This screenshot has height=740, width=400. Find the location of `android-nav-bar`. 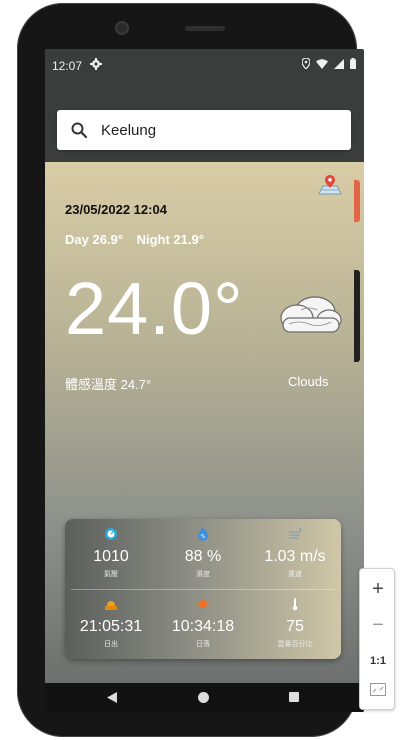

android-nav-bar is located at coordinates (204, 697).